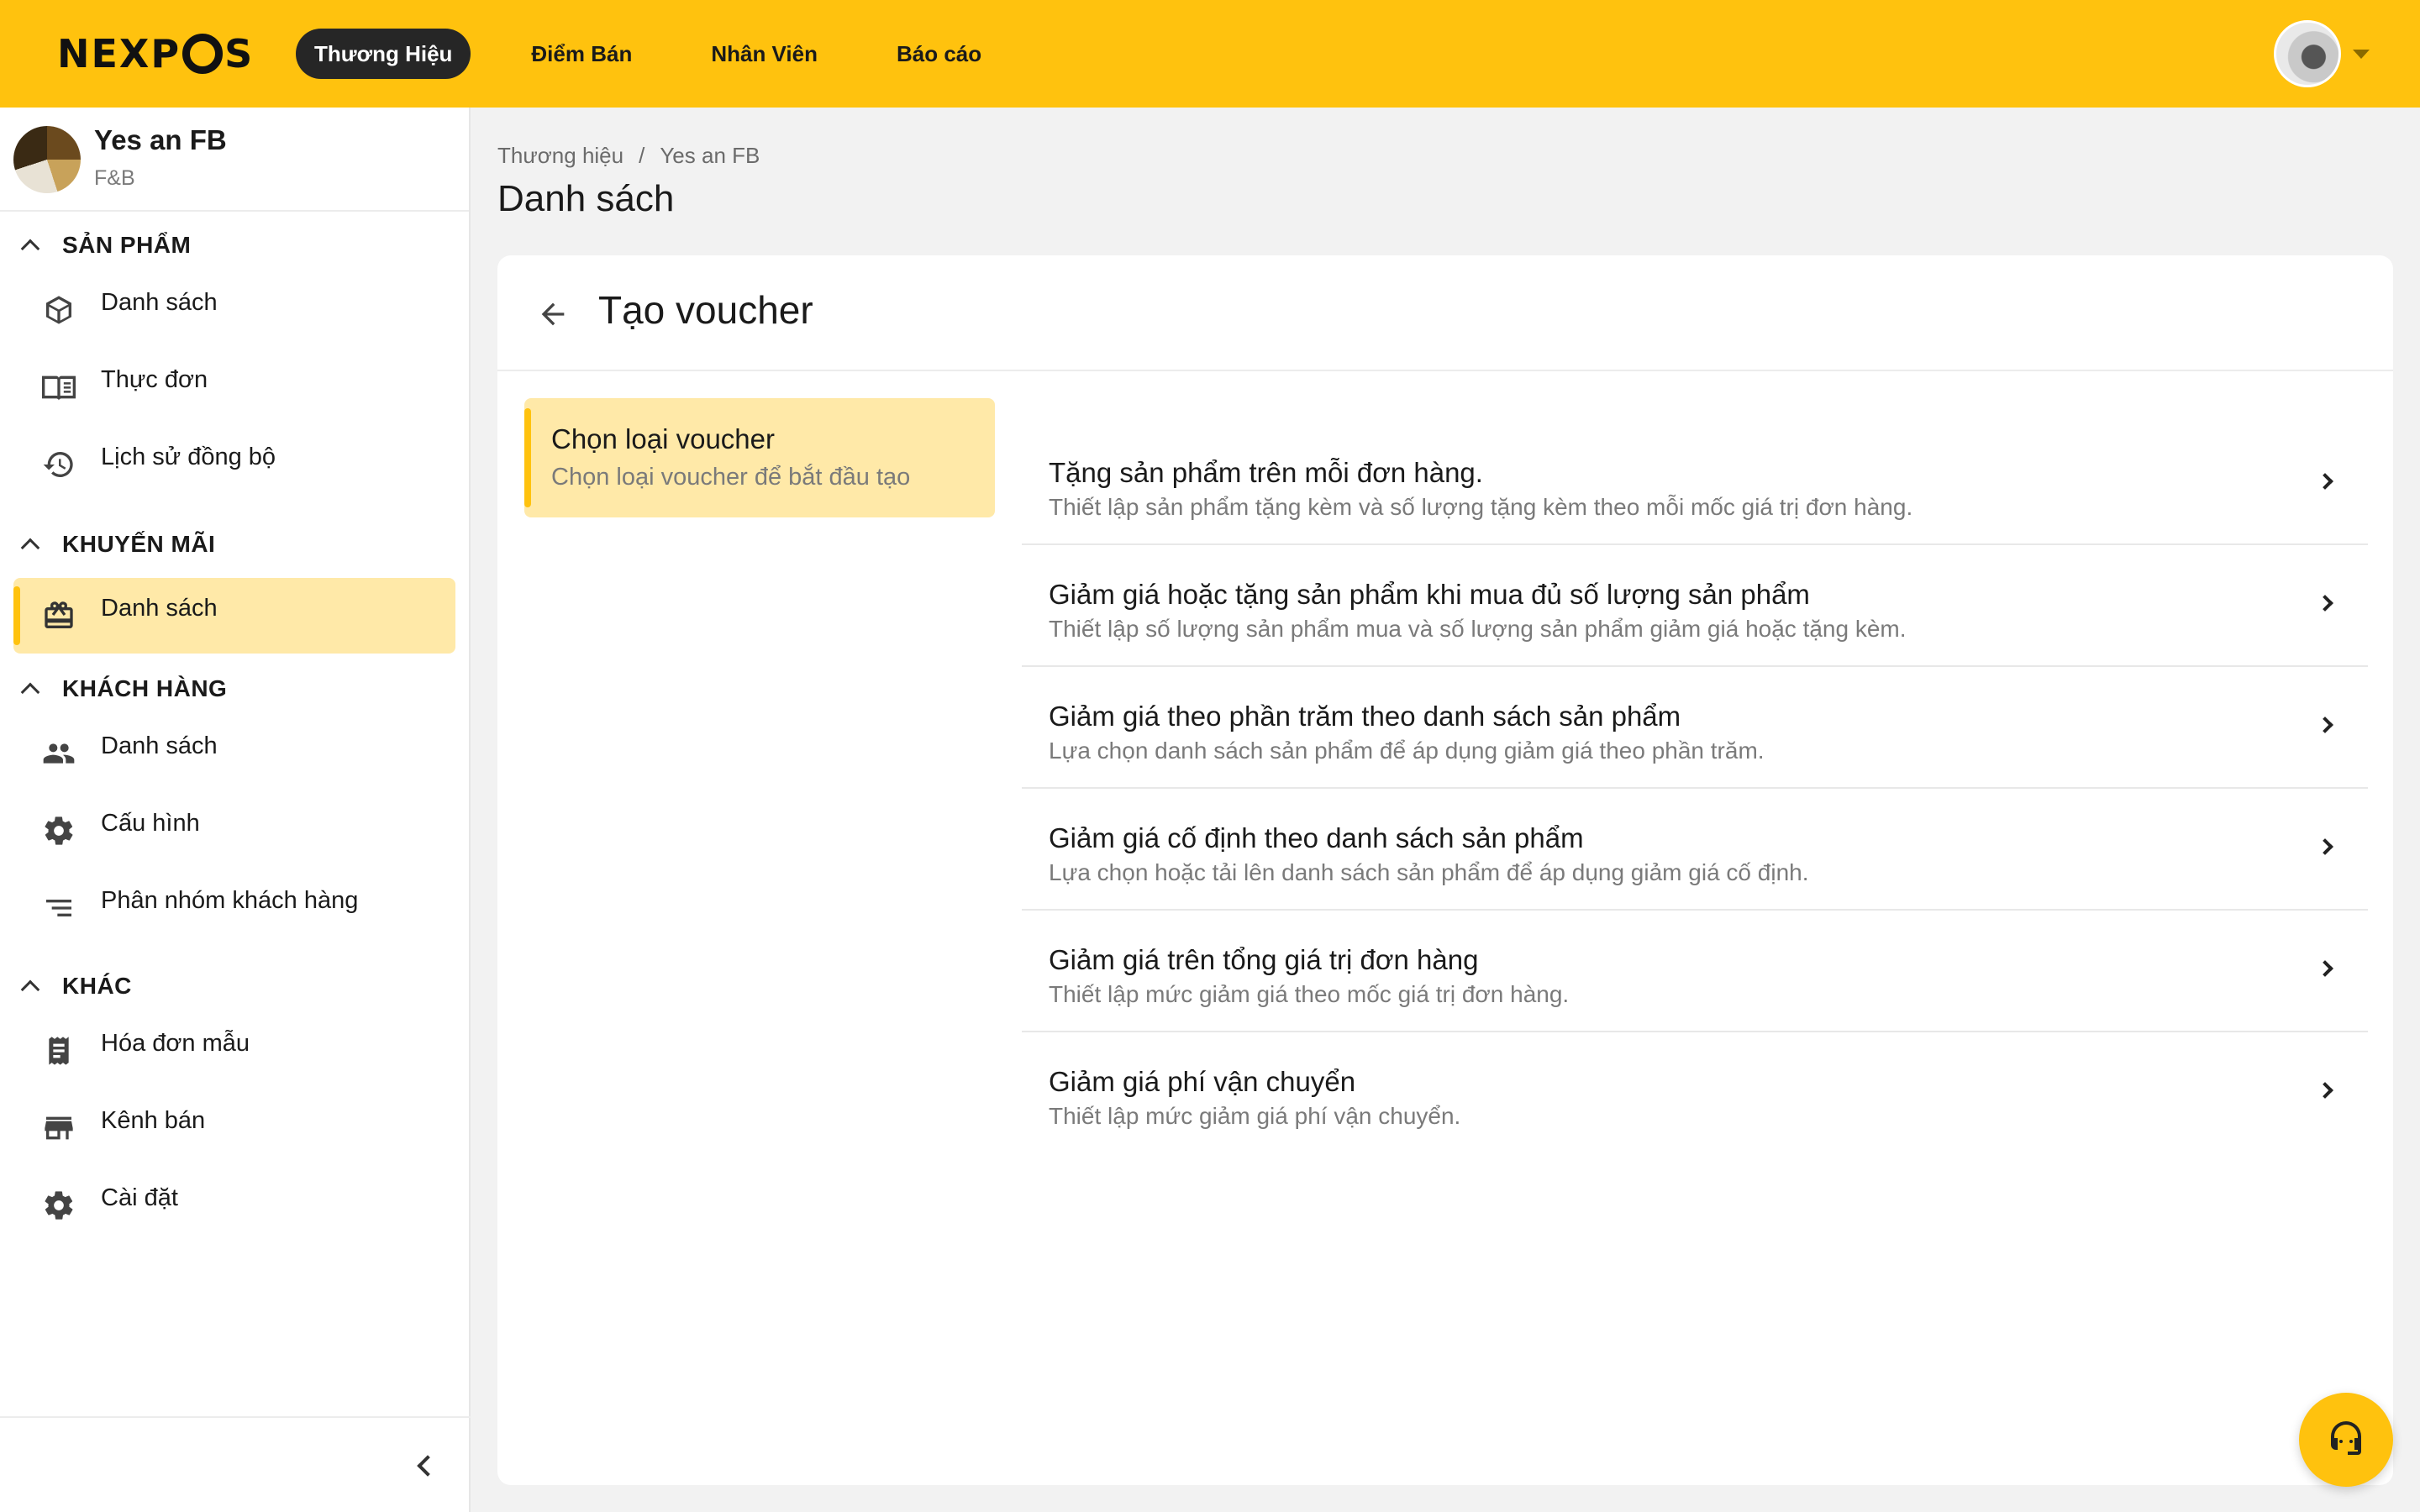 The height and width of the screenshot is (1512, 2420). Describe the element at coordinates (153, 1120) in the screenshot. I see `sidebar-item-label: Kênh bán` at that location.